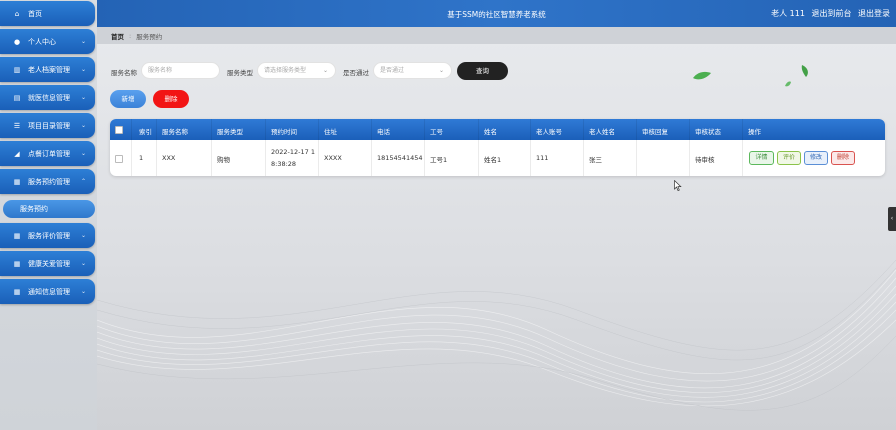  What do you see at coordinates (496, 13) in the screenshot?
I see `top-bar: 基于SSM的社区智慧养老系统 老人 111 退出到前台 退出登录` at bounding box center [496, 13].